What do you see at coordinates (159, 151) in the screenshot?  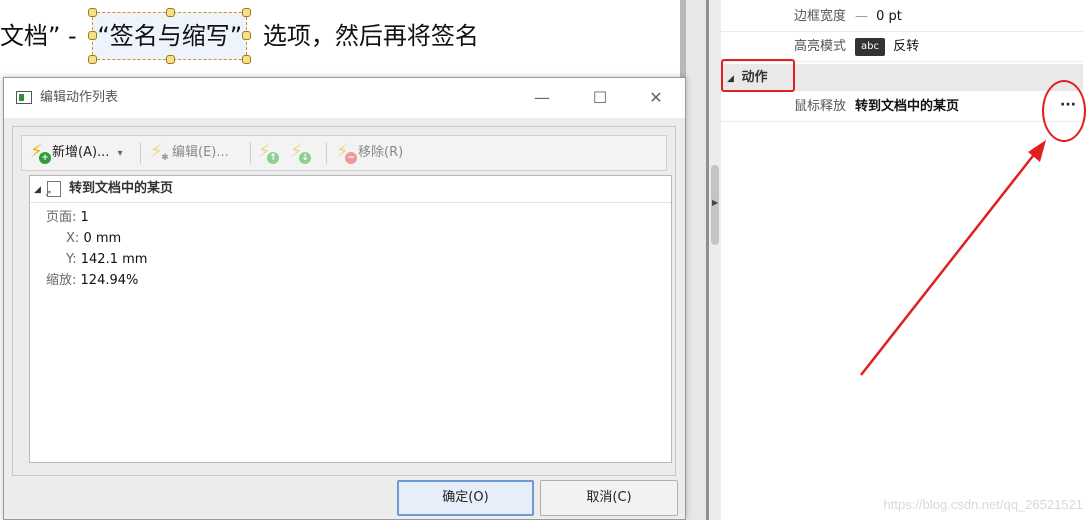 I see `edit-bolt-icon: ⚡ ✱` at bounding box center [159, 151].